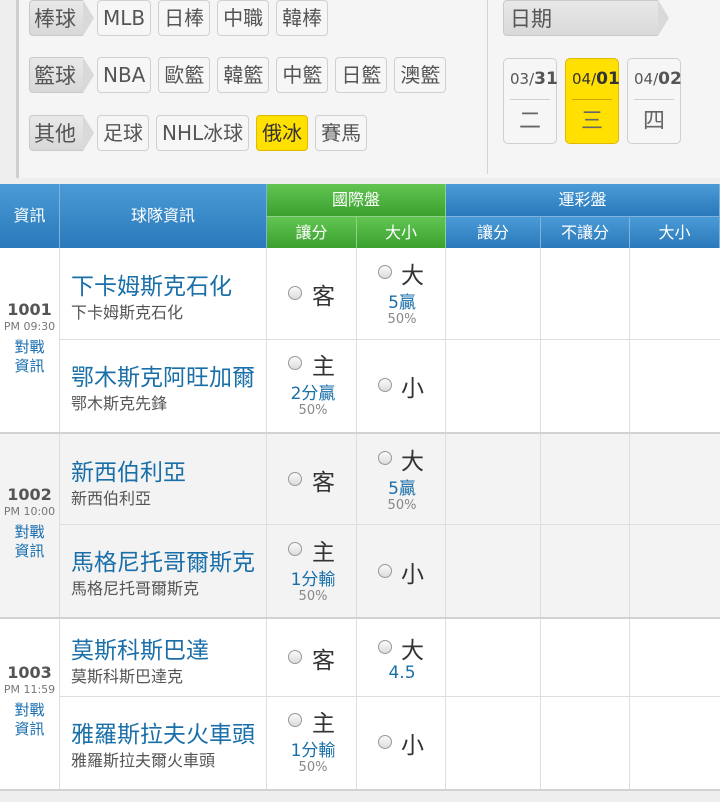 The width and height of the screenshot is (720, 802). Describe the element at coordinates (243, 18) in the screenshot. I see `chip-cpbl: 中職` at that location.